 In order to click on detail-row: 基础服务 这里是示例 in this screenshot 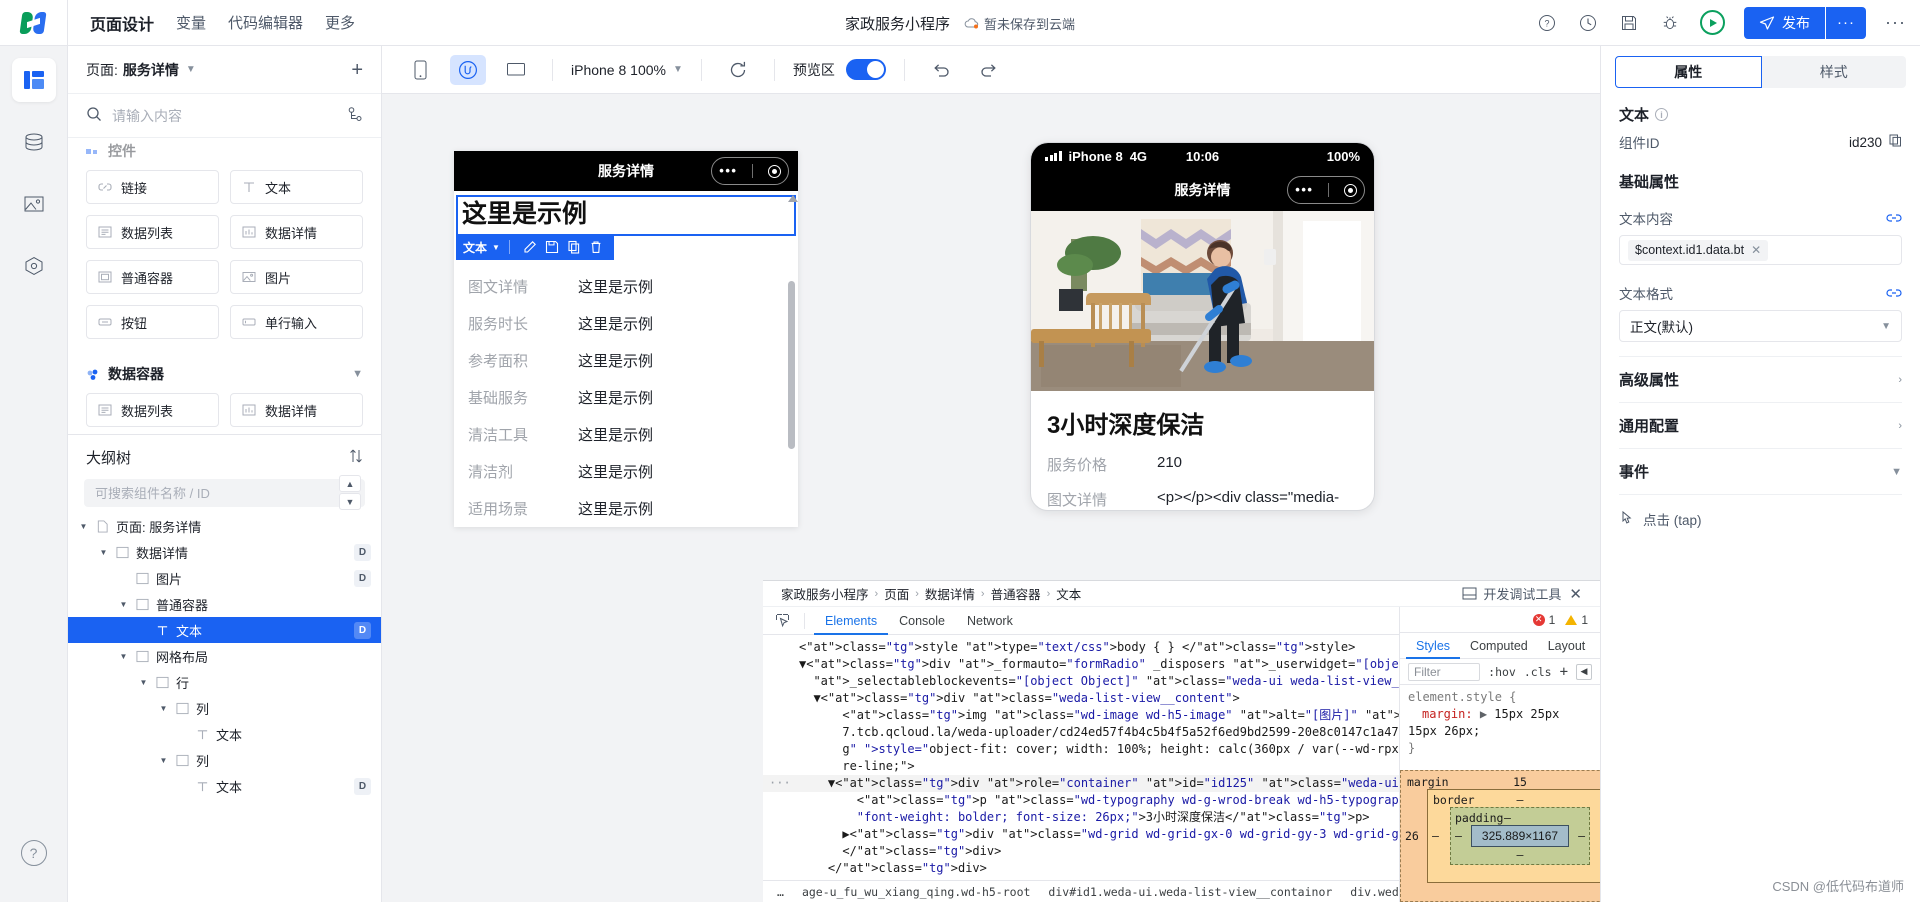, I will do `click(626, 397)`.